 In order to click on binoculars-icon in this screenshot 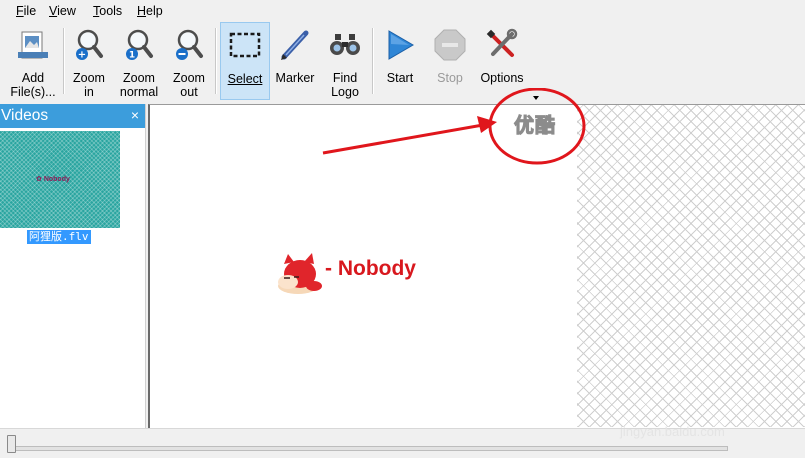, I will do `click(345, 44)`.